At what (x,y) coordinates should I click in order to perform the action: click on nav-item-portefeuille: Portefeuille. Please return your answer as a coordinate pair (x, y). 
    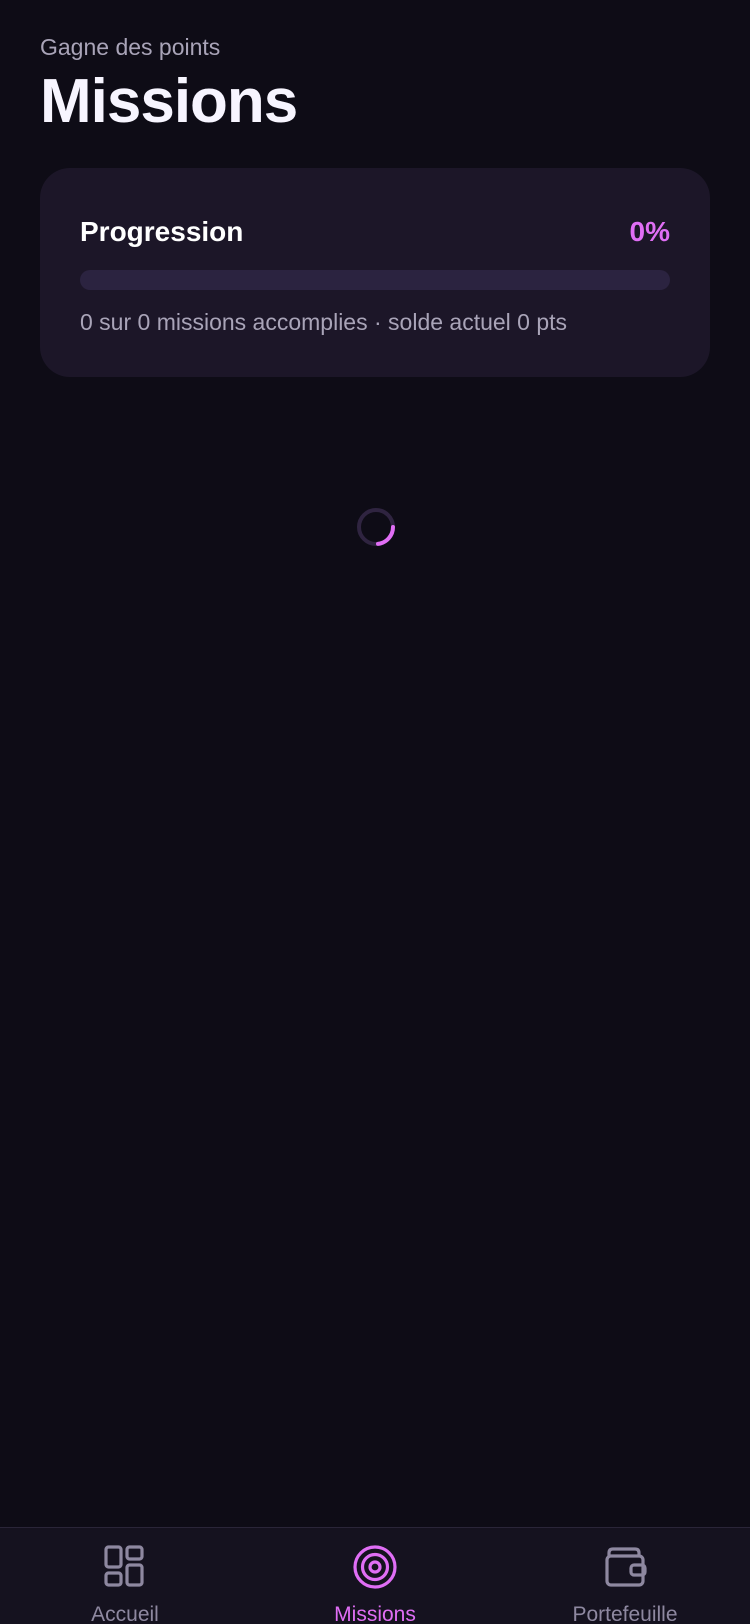
    Looking at the image, I should click on (625, 1576).